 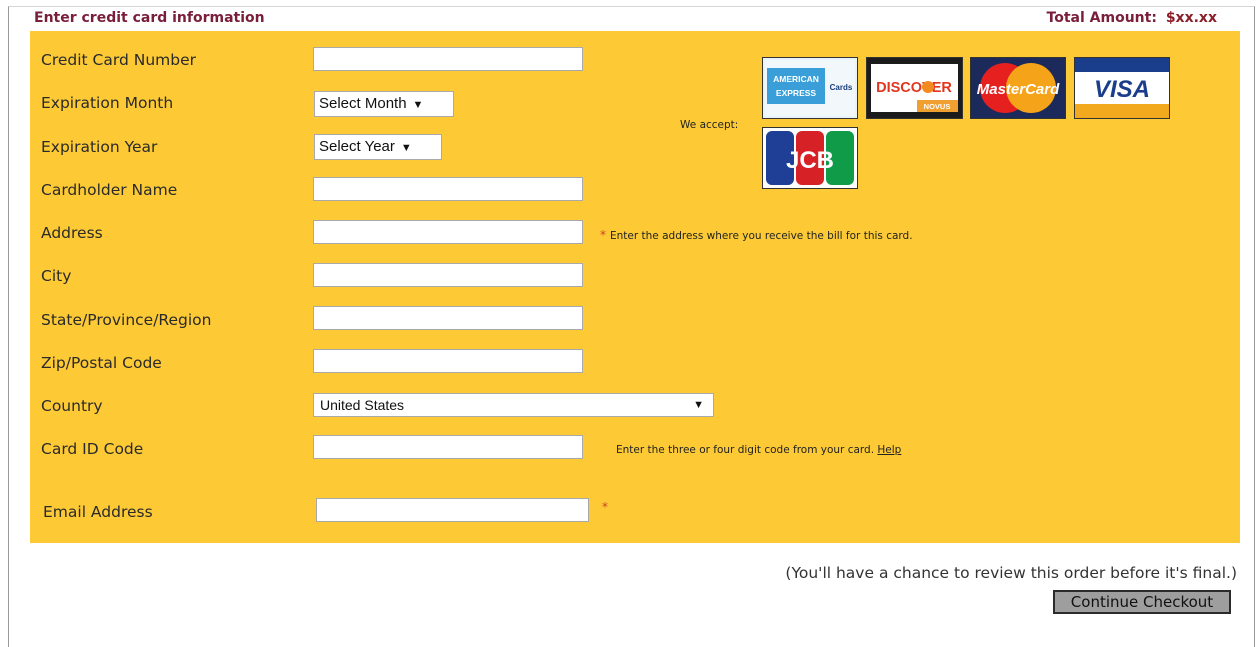 I want to click on exp-year-value: Select Year, so click(x=357, y=146).